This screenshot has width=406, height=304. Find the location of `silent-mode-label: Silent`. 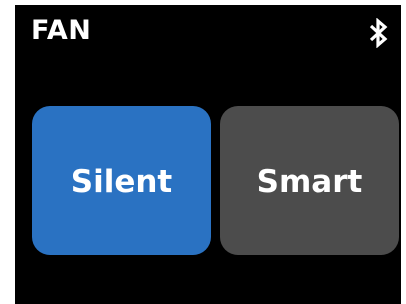

silent-mode-label: Silent is located at coordinates (121, 181).